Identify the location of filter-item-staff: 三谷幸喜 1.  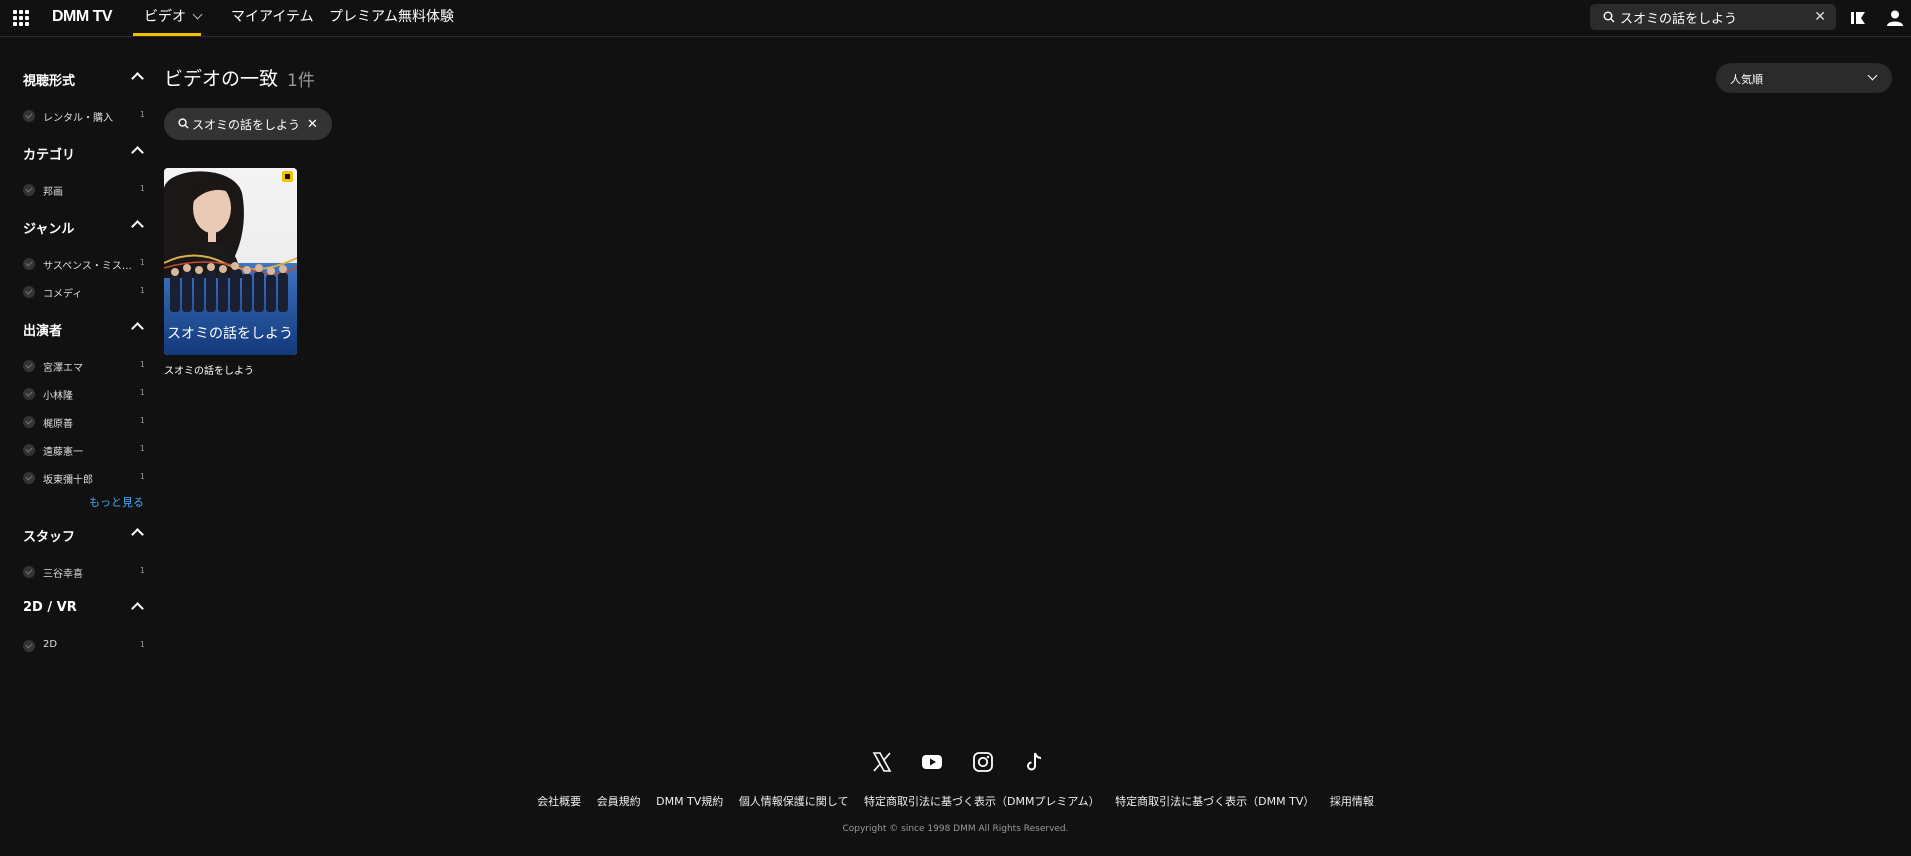
(85, 572).